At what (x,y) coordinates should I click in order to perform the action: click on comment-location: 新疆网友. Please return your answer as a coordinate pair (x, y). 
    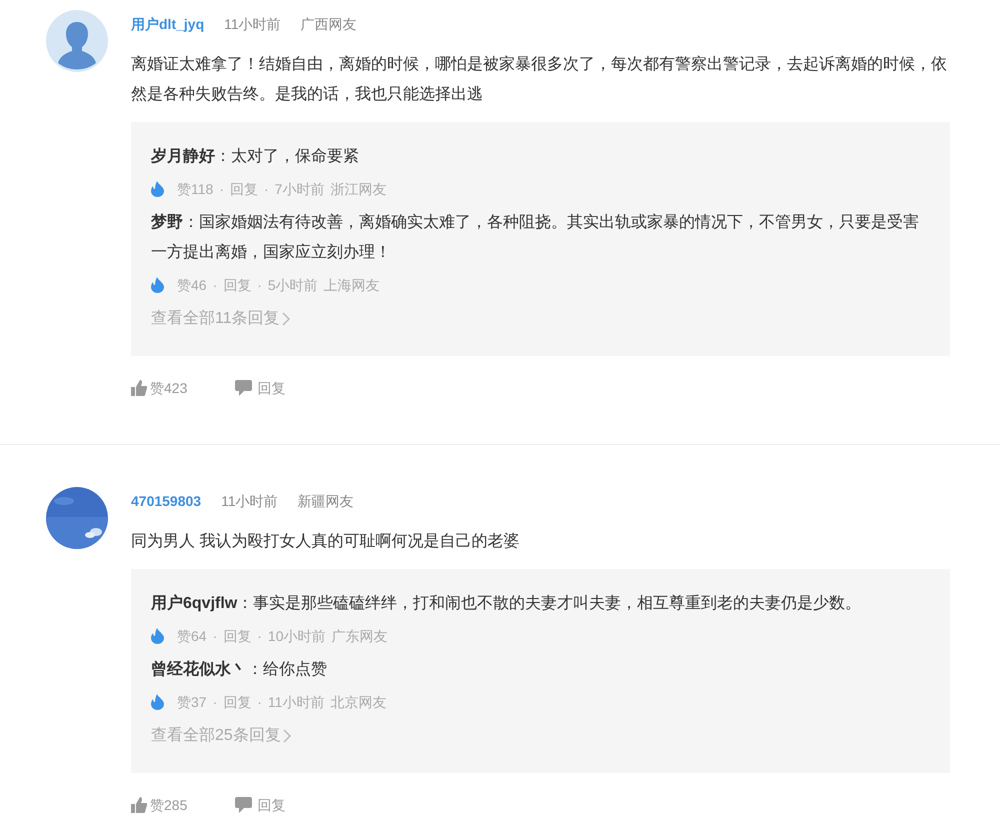
    Looking at the image, I should click on (326, 501).